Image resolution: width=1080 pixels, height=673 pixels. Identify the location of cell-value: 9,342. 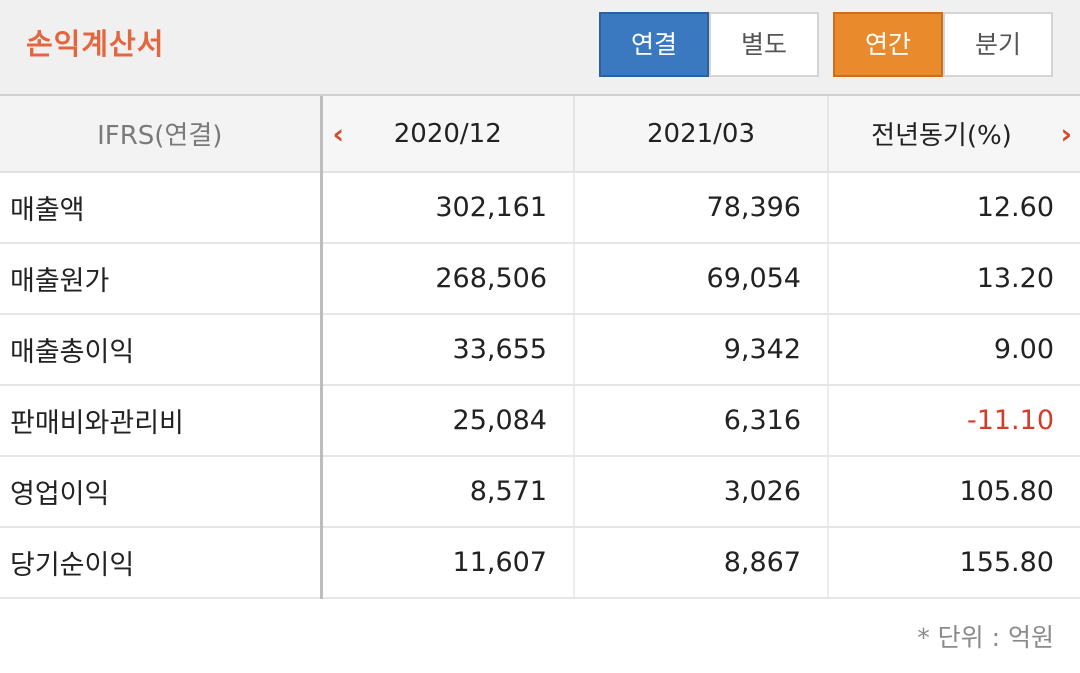
(701, 350).